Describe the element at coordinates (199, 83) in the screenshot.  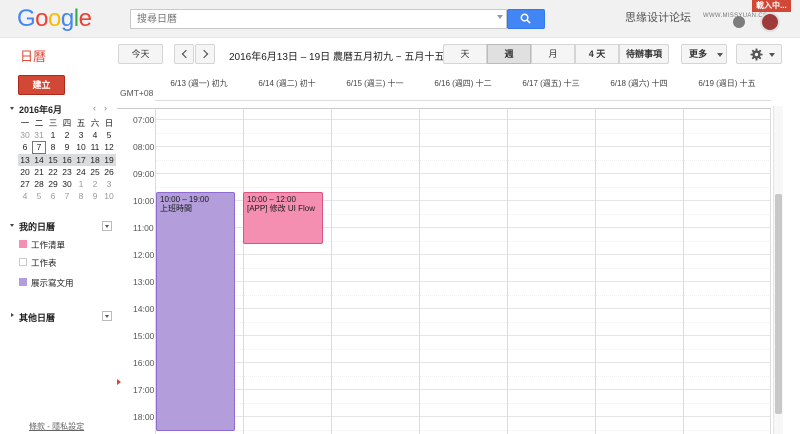
I see `day-header: 6/13 (週一) 初九` at that location.